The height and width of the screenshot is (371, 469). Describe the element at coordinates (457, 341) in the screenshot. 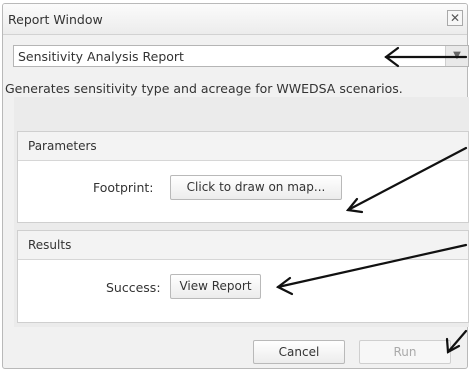

I see `arrow-to-run` at that location.